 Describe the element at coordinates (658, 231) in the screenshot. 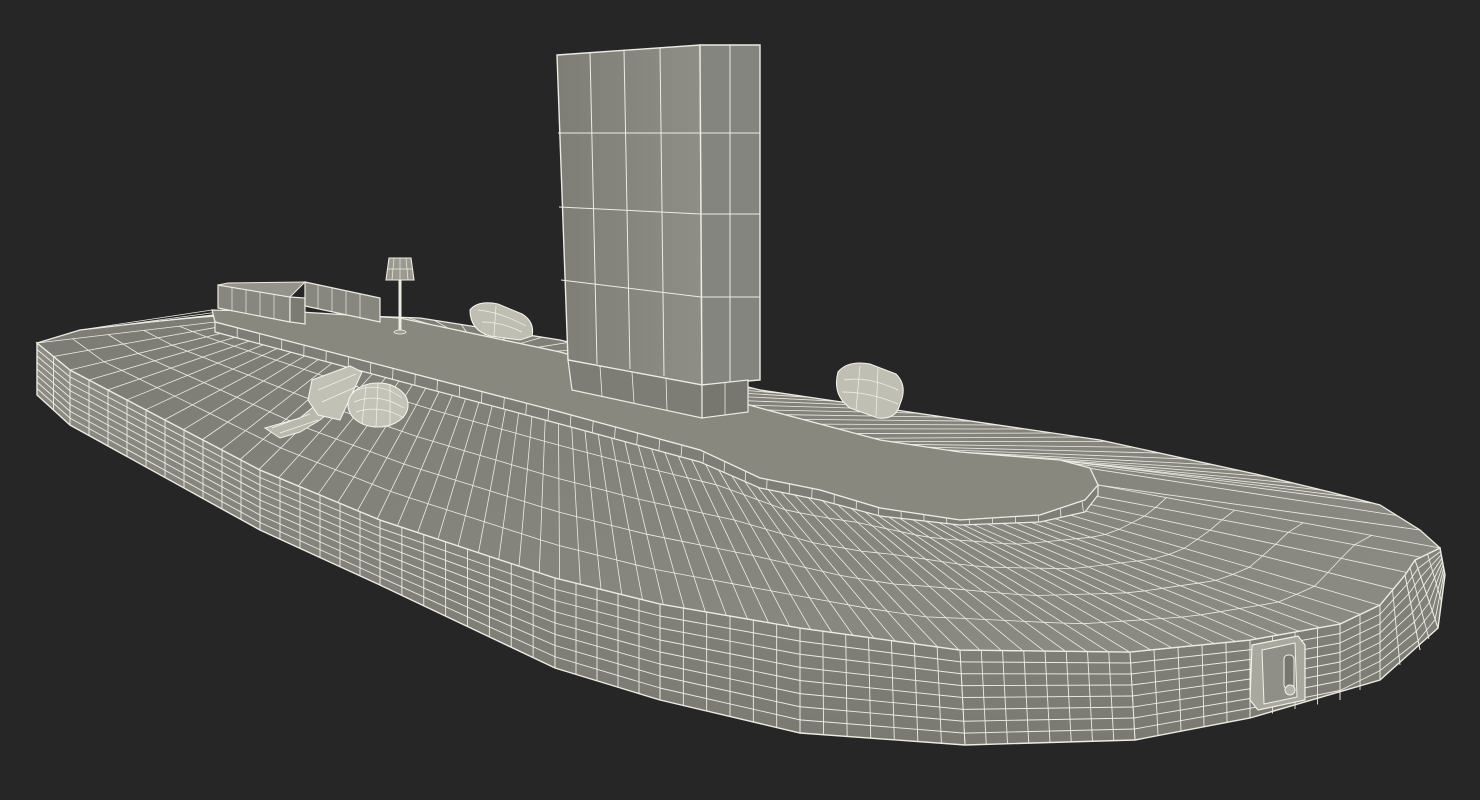

I see `info-display-panel` at that location.